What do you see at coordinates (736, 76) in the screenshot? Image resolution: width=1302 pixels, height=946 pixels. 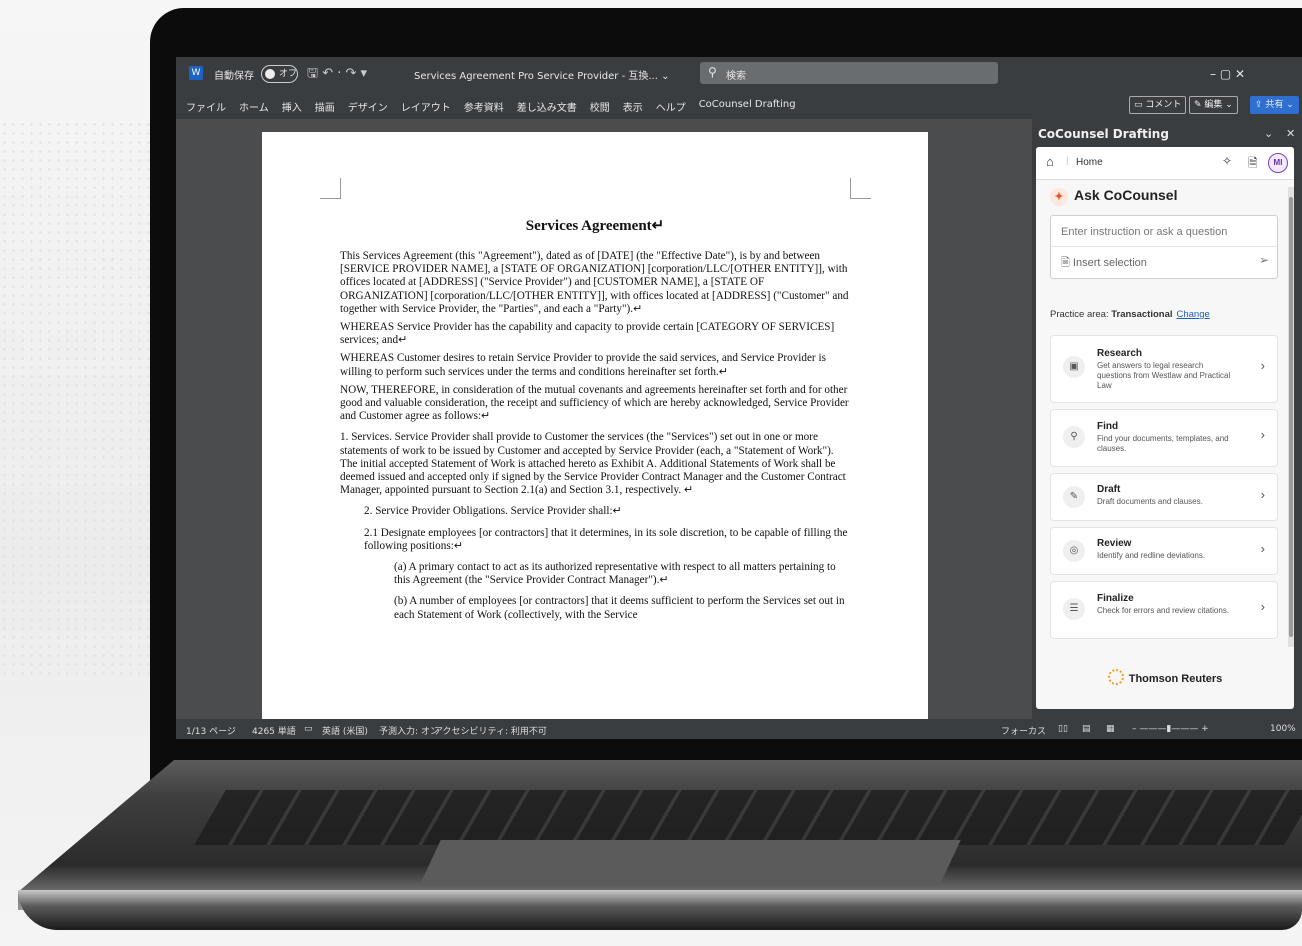 I see `search-placeholder: 検索` at bounding box center [736, 76].